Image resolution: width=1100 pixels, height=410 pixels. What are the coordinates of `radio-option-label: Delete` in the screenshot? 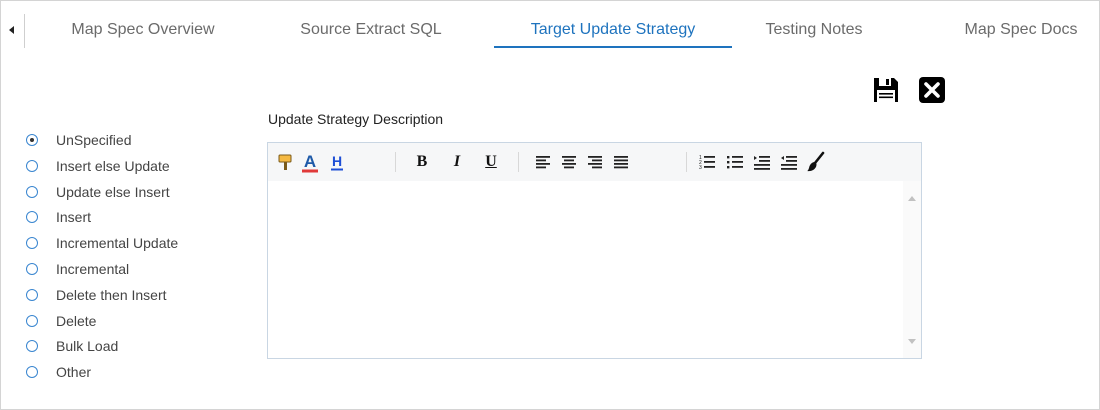 It's located at (76, 320).